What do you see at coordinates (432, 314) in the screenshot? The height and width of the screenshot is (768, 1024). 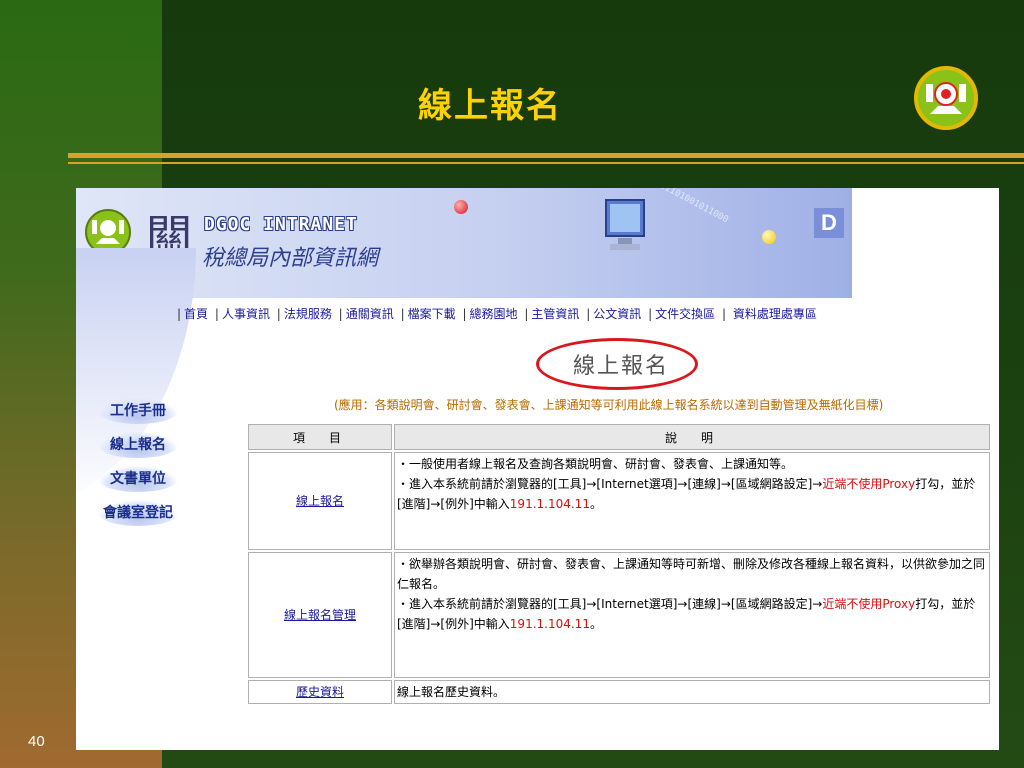 I see `nav-item-downloads: 檔案下載` at bounding box center [432, 314].